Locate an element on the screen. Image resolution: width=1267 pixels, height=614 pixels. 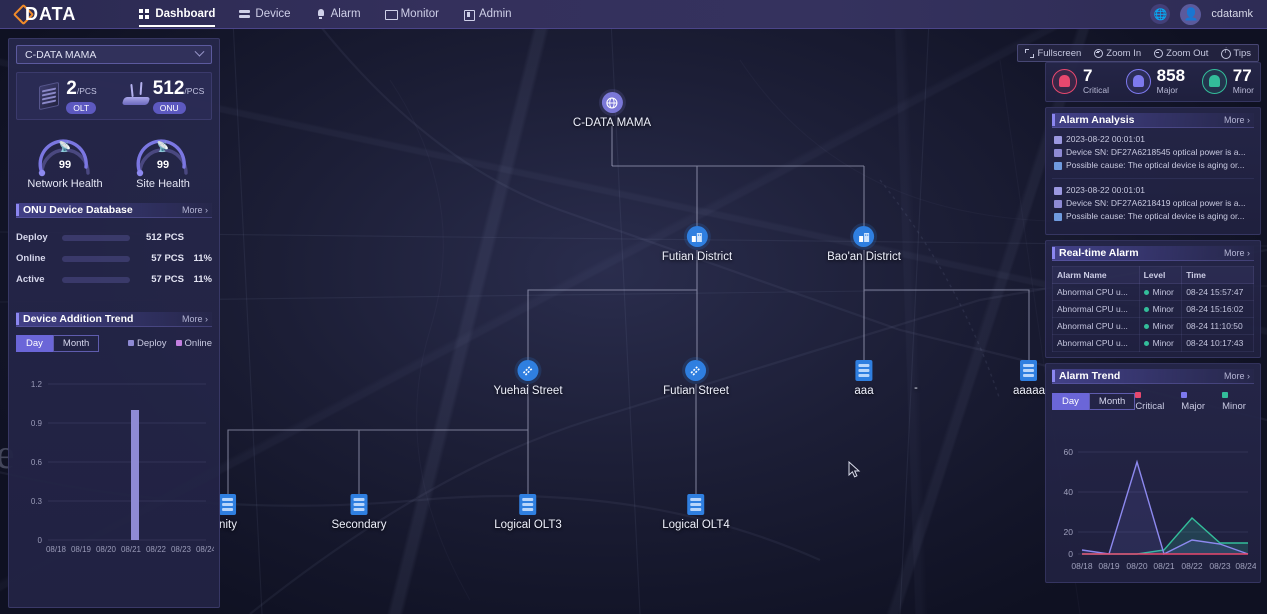
nav-item-dashboard: Dashboard is located at coordinates (177, 14).